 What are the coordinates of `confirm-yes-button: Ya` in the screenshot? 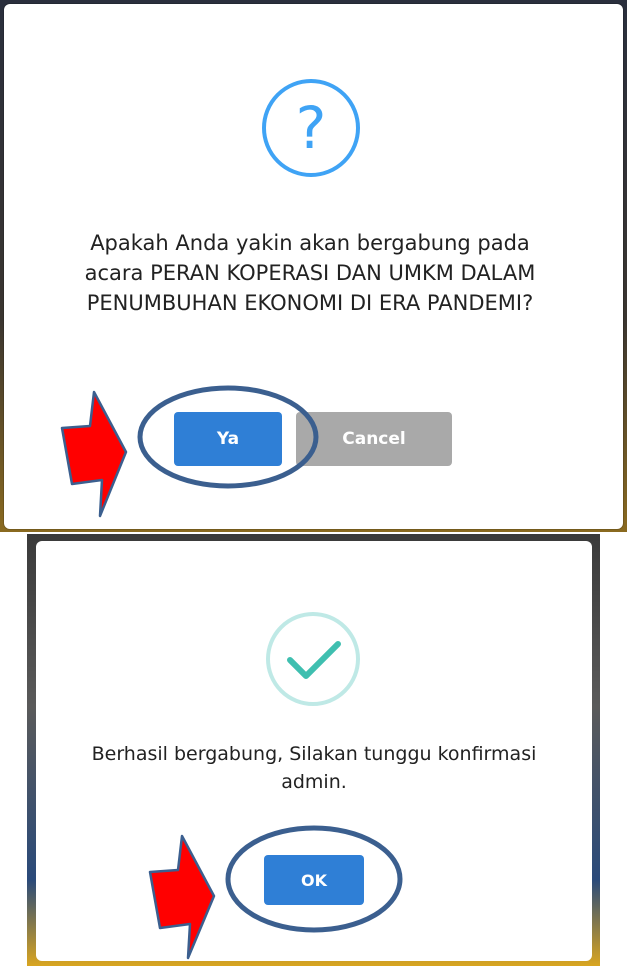 It's located at (228, 439).